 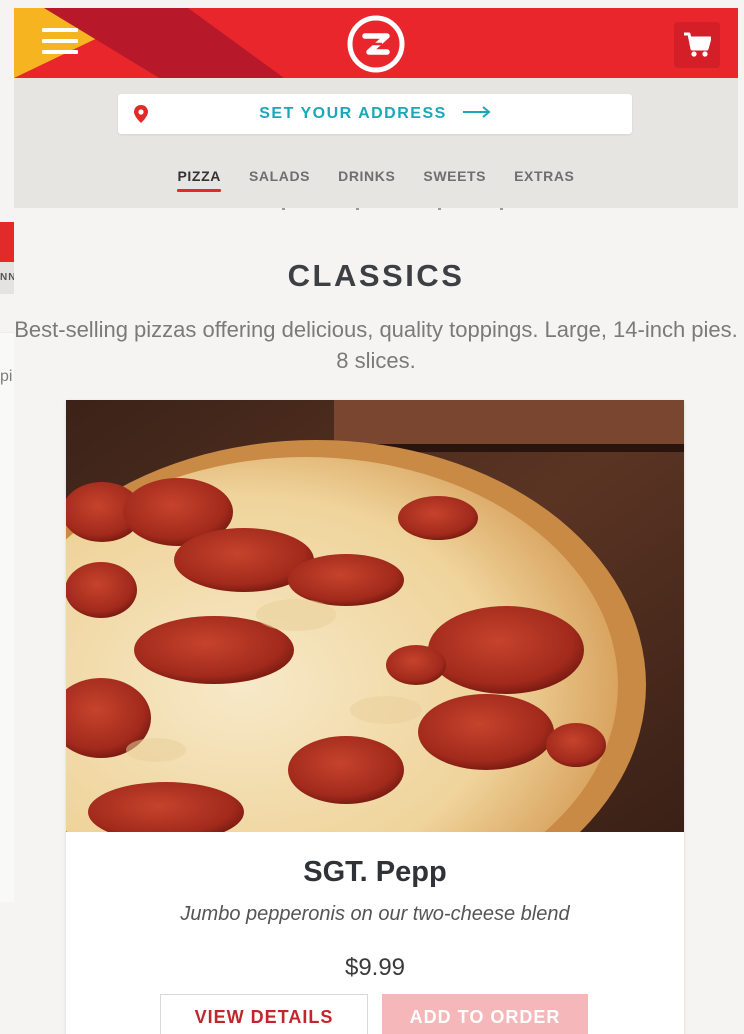 What do you see at coordinates (454, 181) in the screenshot?
I see `tab-sweets: SWEETS` at bounding box center [454, 181].